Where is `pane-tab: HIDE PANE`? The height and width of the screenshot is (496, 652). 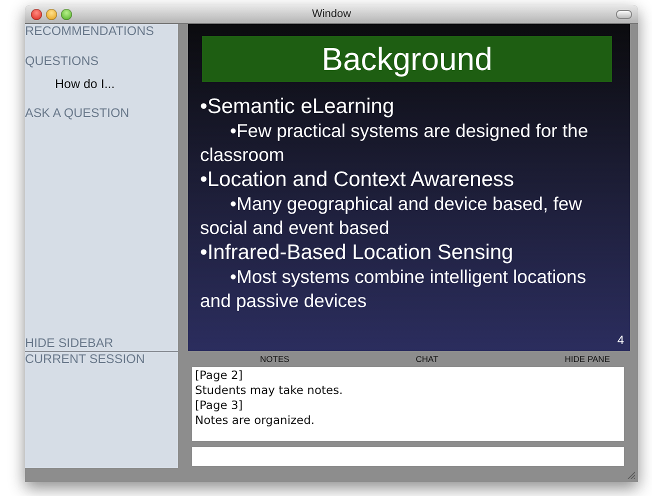
pane-tab: HIDE PANE is located at coordinates (587, 359).